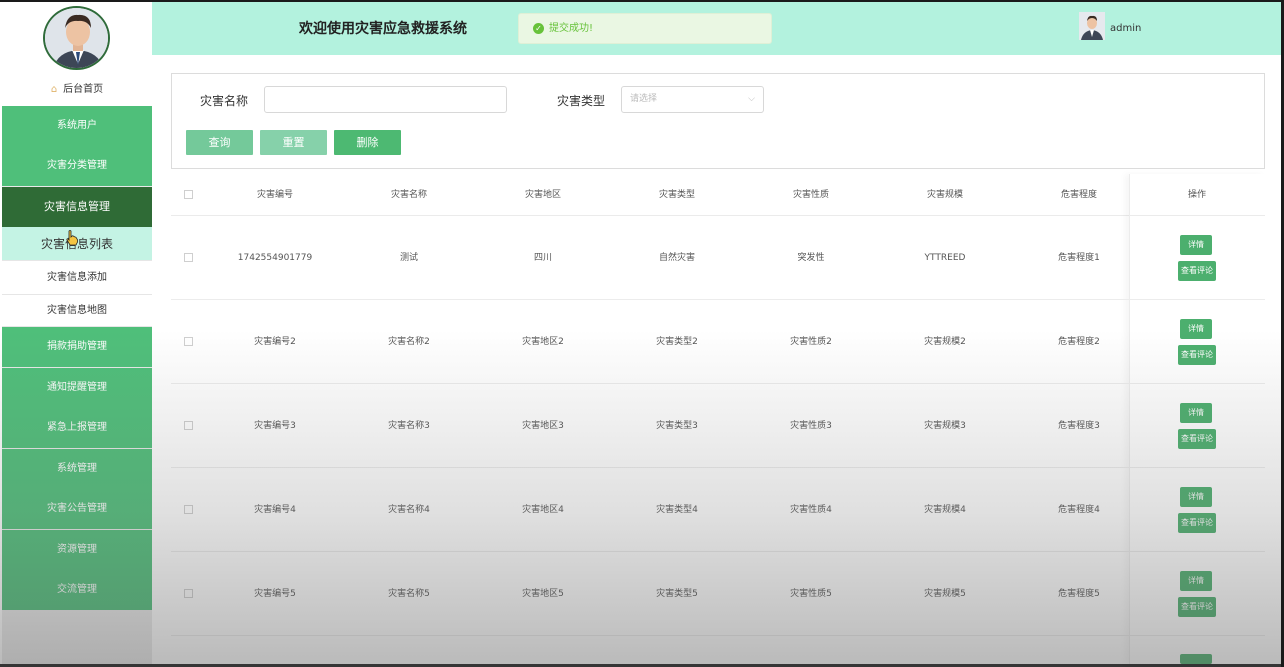 The width and height of the screenshot is (1284, 667). Describe the element at coordinates (718, 121) in the screenshot. I see `search-panel: 灾害名称 灾害类型 请选择 ⌵ 查询 重置 删除` at that location.